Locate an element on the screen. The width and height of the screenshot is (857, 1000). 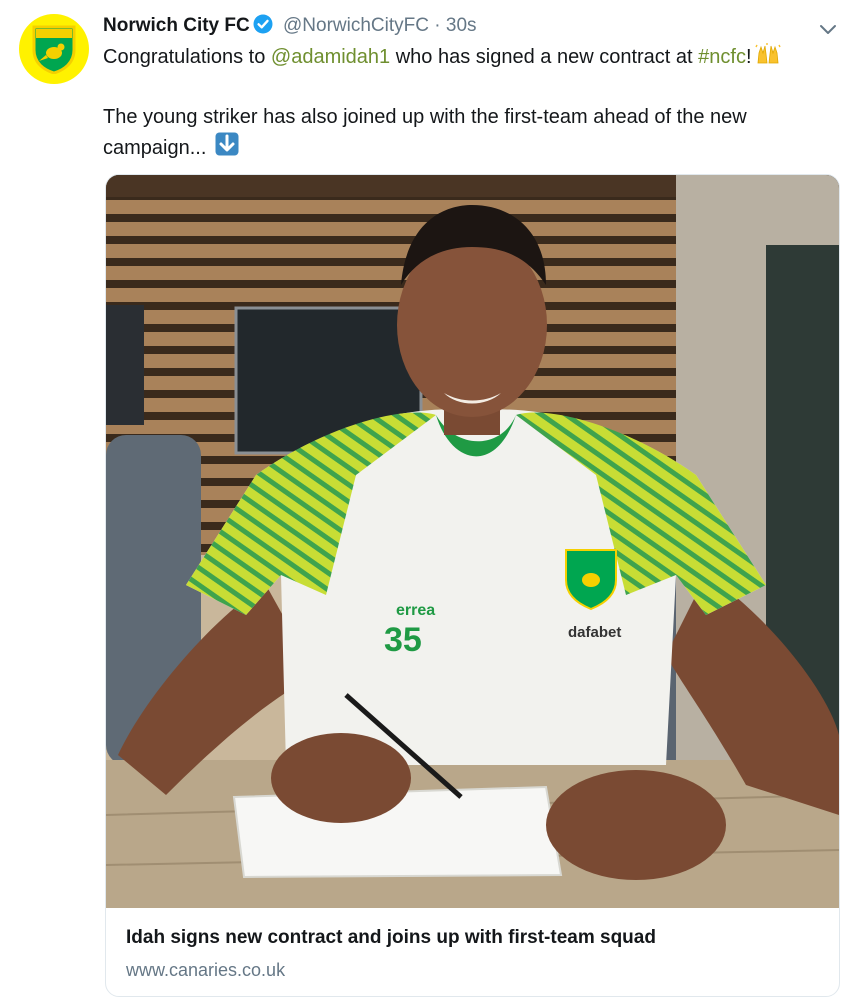
avatar is located at coordinates (54, 49).